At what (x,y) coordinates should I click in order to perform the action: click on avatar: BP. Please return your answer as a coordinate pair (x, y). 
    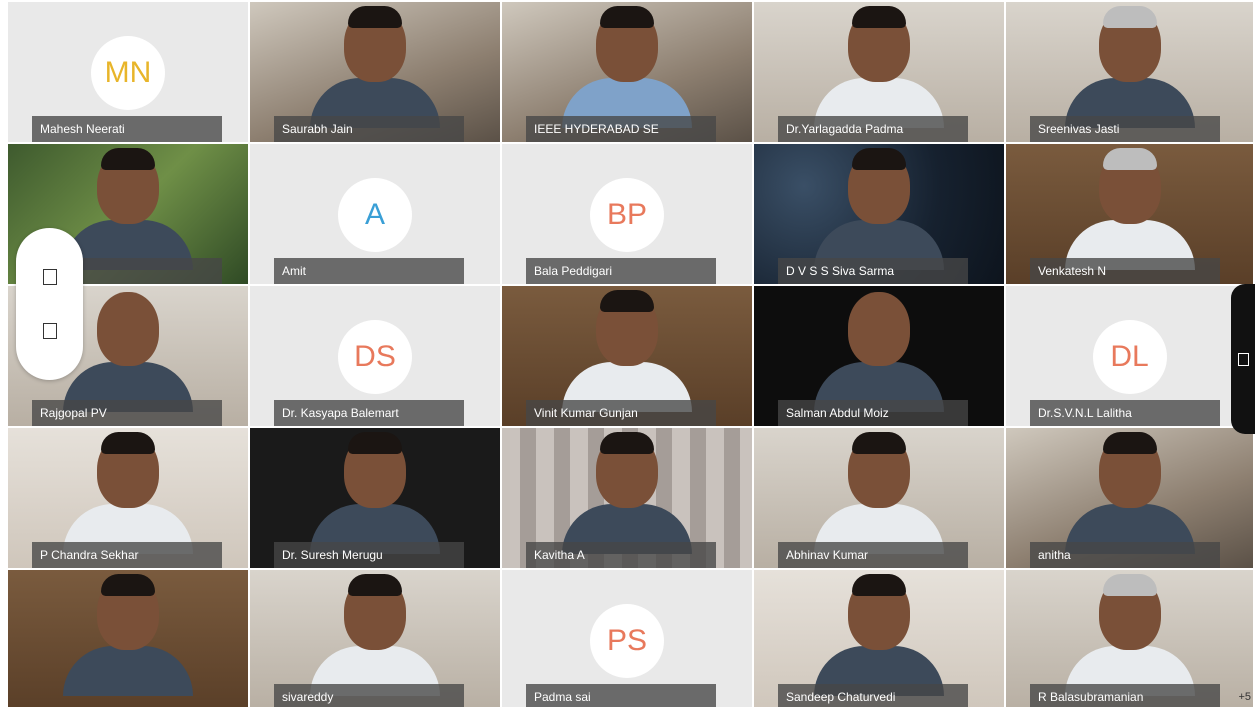
    Looking at the image, I should click on (627, 215).